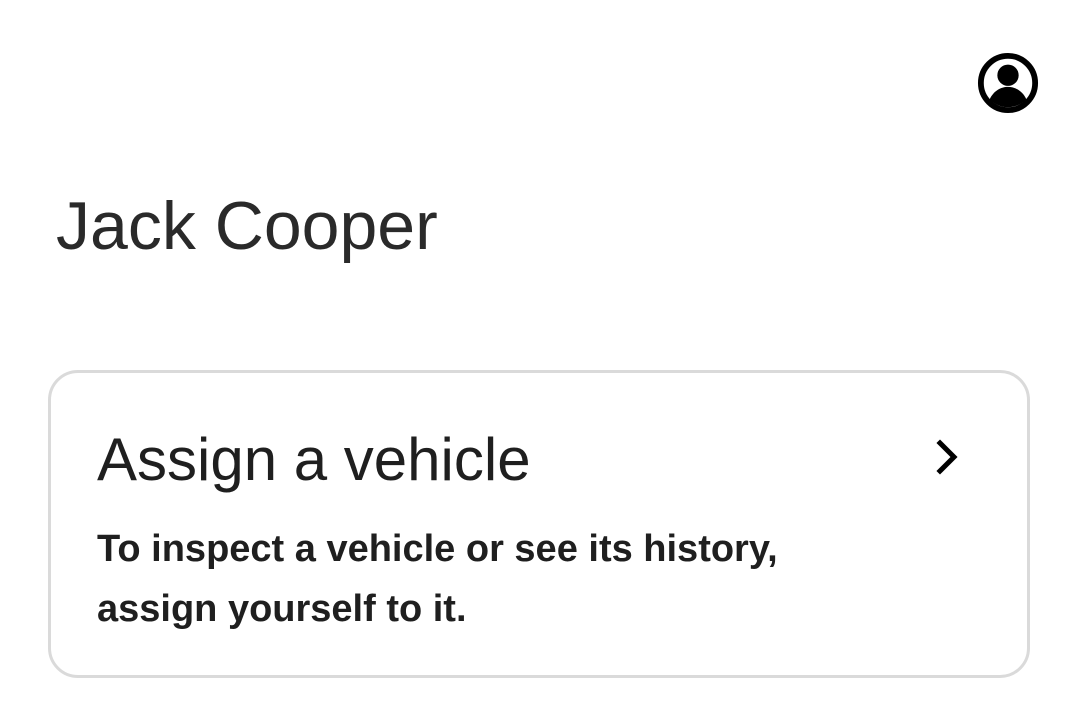 The image size is (1080, 716). I want to click on card-title: Assign a vehicle, so click(314, 459).